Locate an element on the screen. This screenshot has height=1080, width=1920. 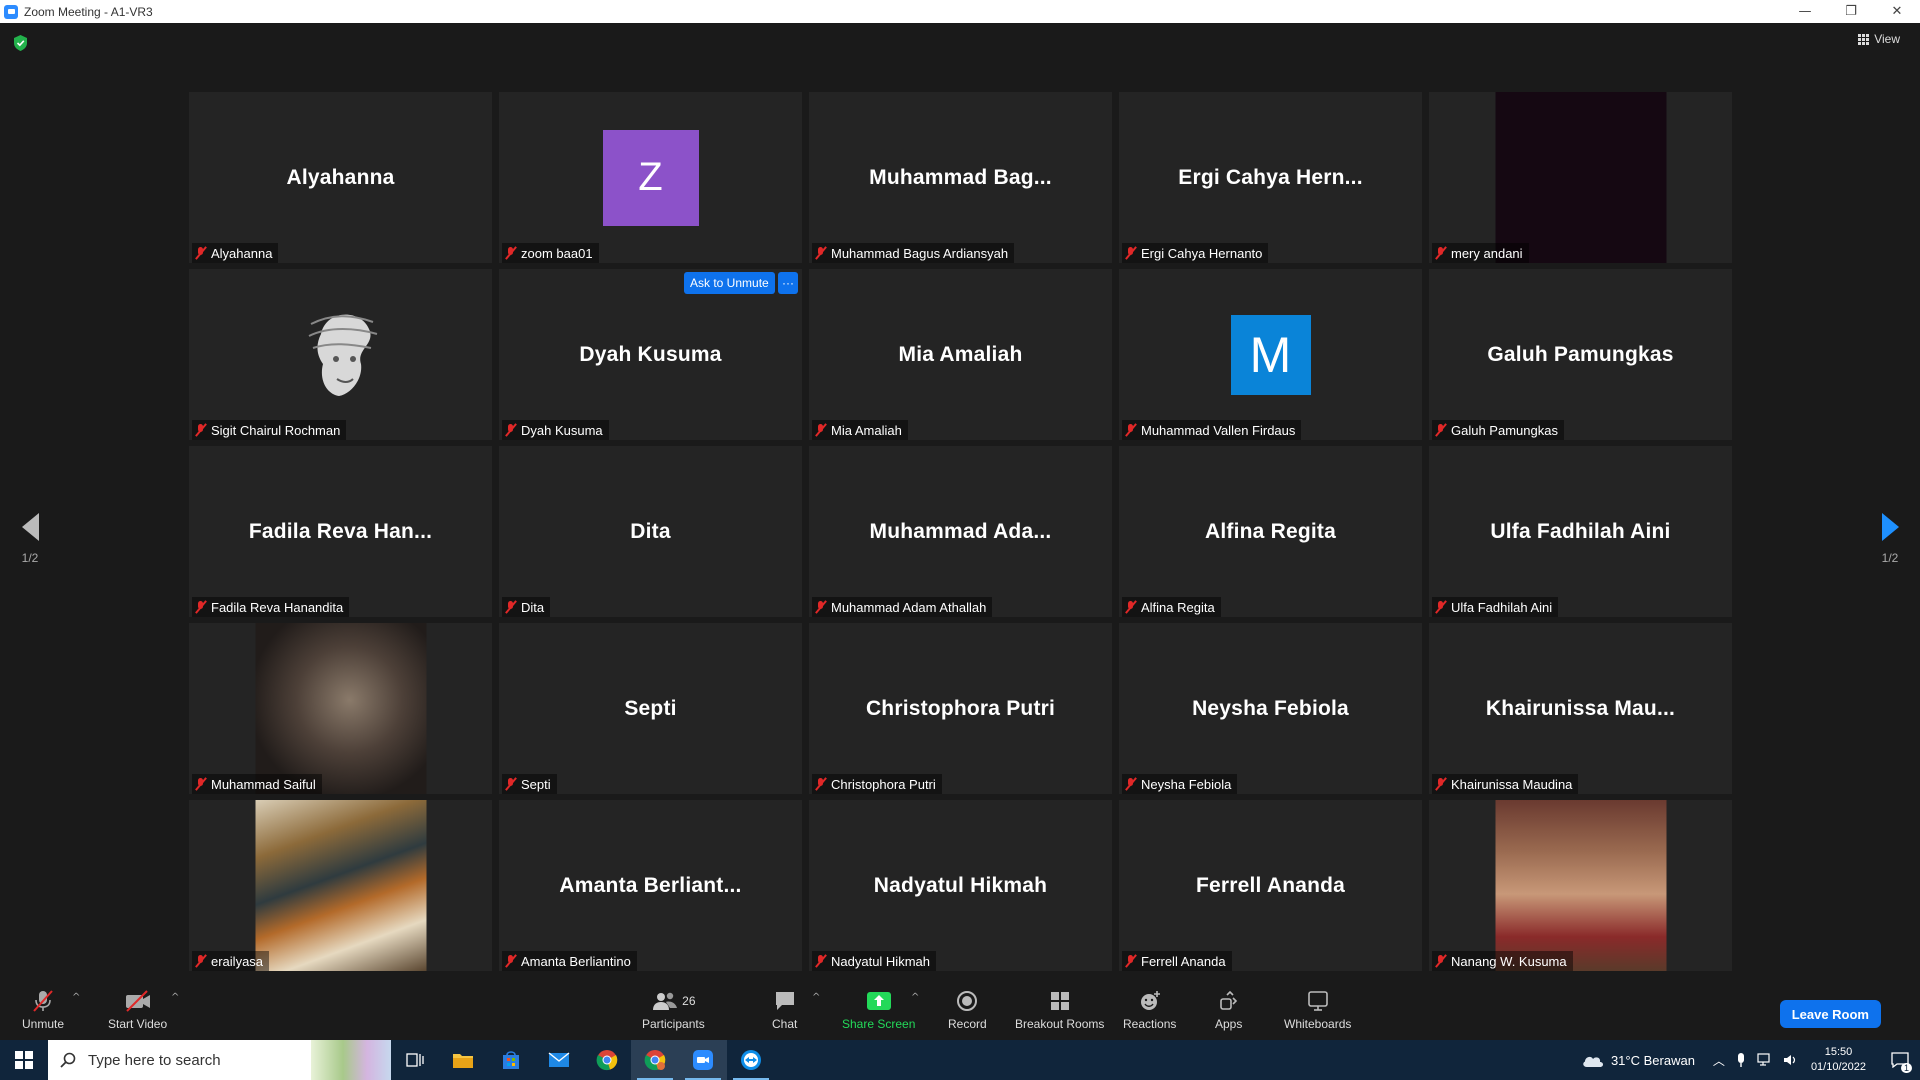
taskbar-zoom is located at coordinates (703, 1060).